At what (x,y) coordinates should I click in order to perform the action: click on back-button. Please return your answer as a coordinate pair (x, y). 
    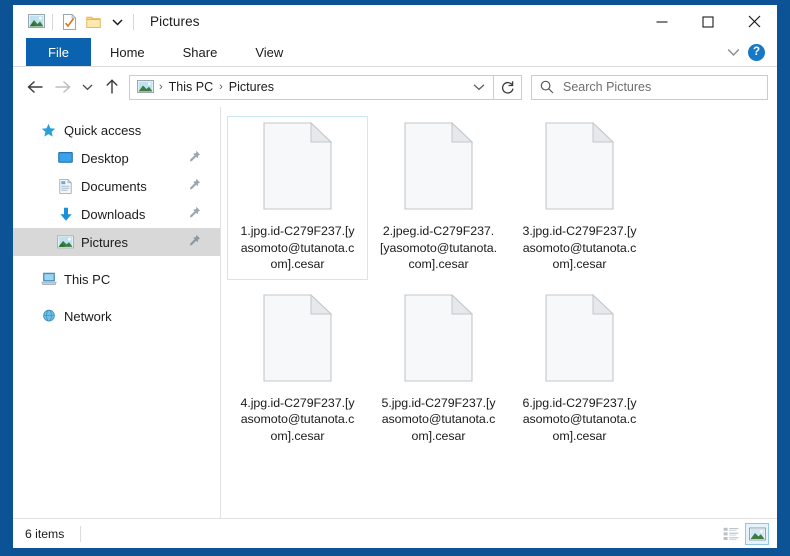
    Looking at the image, I should click on (35, 87).